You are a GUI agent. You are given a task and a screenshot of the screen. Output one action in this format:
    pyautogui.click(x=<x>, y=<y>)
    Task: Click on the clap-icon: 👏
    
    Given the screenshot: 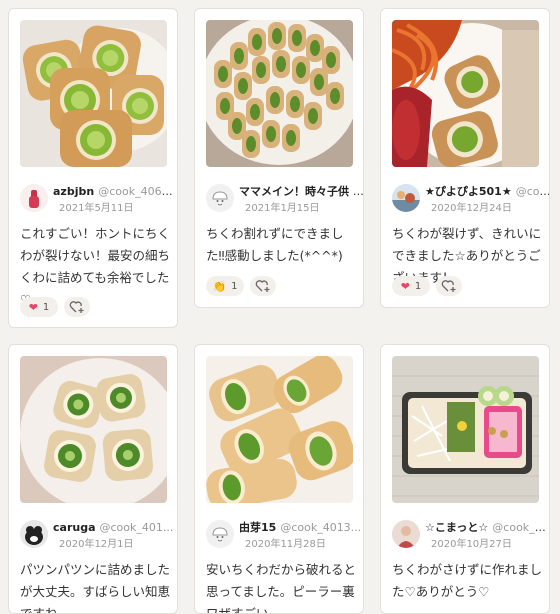 What is the action you would take?
    pyautogui.click(x=219, y=286)
    